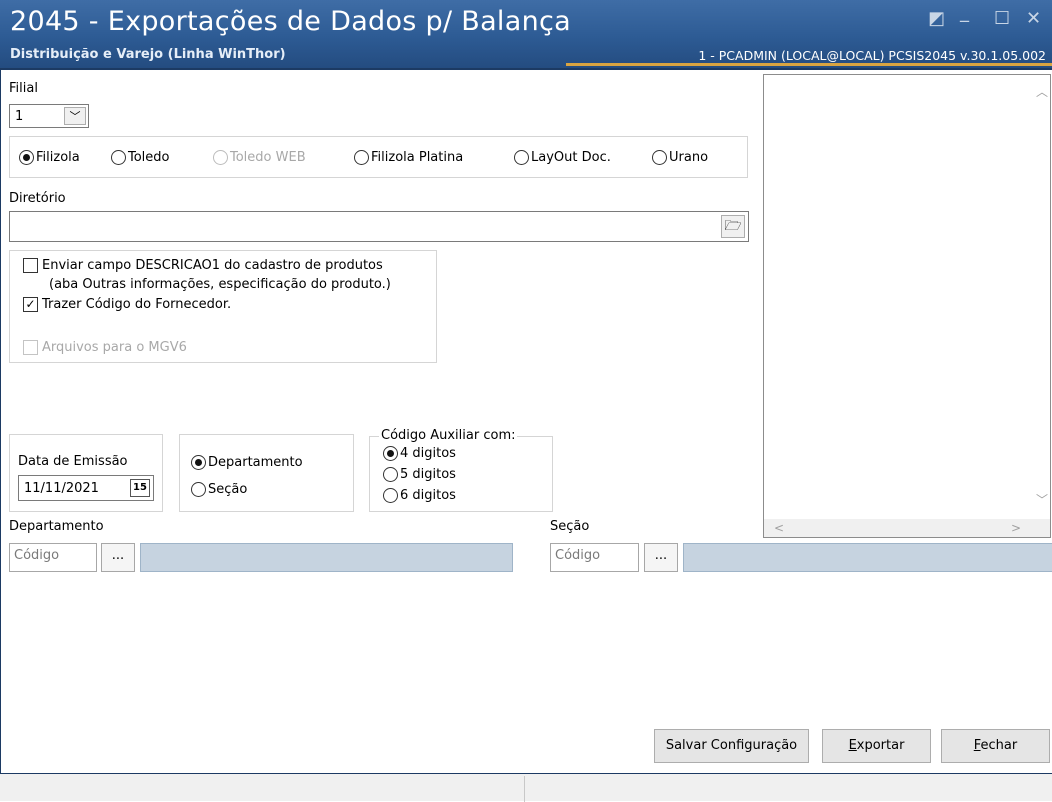 The height and width of the screenshot is (802, 1052). I want to click on departamento-label: Departamento, so click(56, 526).